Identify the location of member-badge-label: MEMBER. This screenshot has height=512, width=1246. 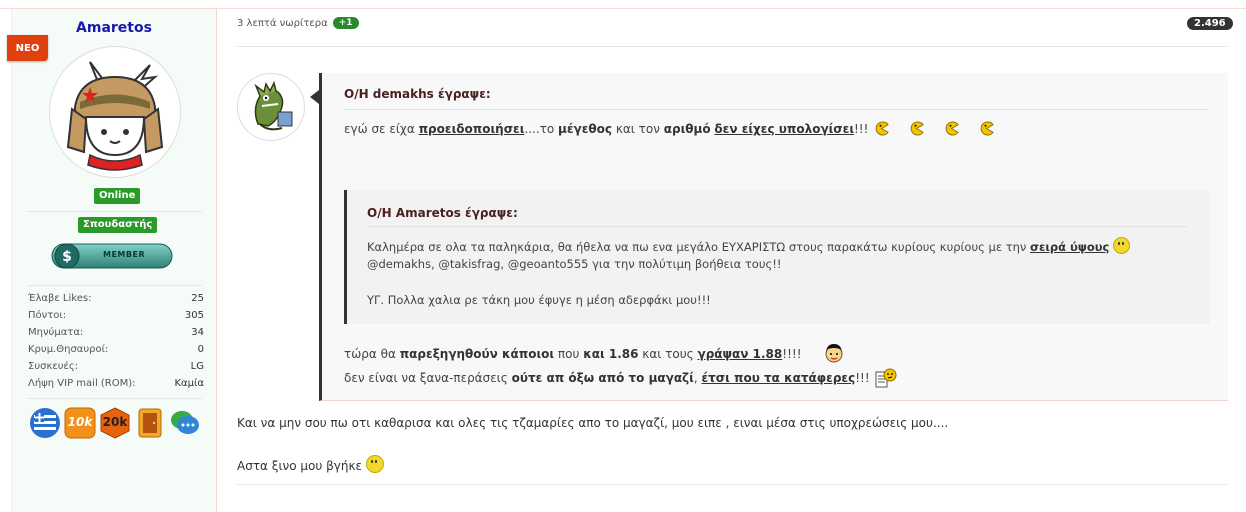
(124, 254).